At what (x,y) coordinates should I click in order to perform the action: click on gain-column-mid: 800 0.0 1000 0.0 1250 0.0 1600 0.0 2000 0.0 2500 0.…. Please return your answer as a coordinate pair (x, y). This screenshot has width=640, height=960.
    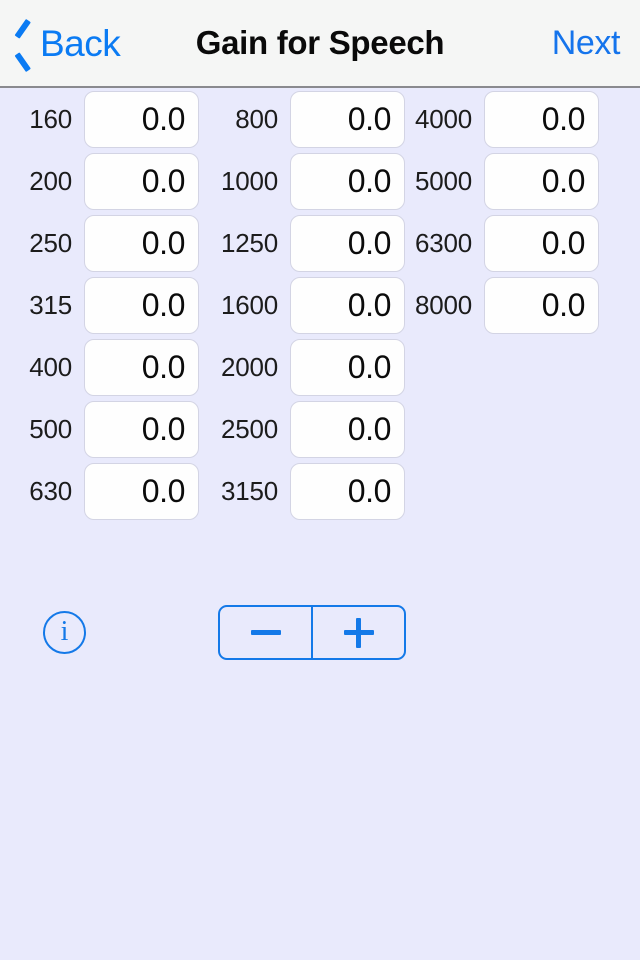
    Looking at the image, I should click on (311, 305).